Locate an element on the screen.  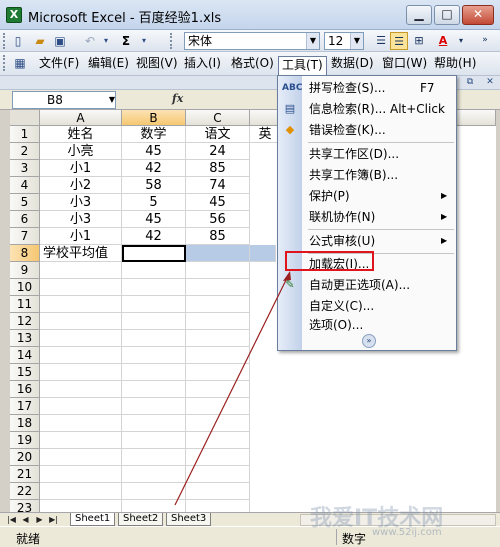
select-all-corner is located at coordinates (25, 118).